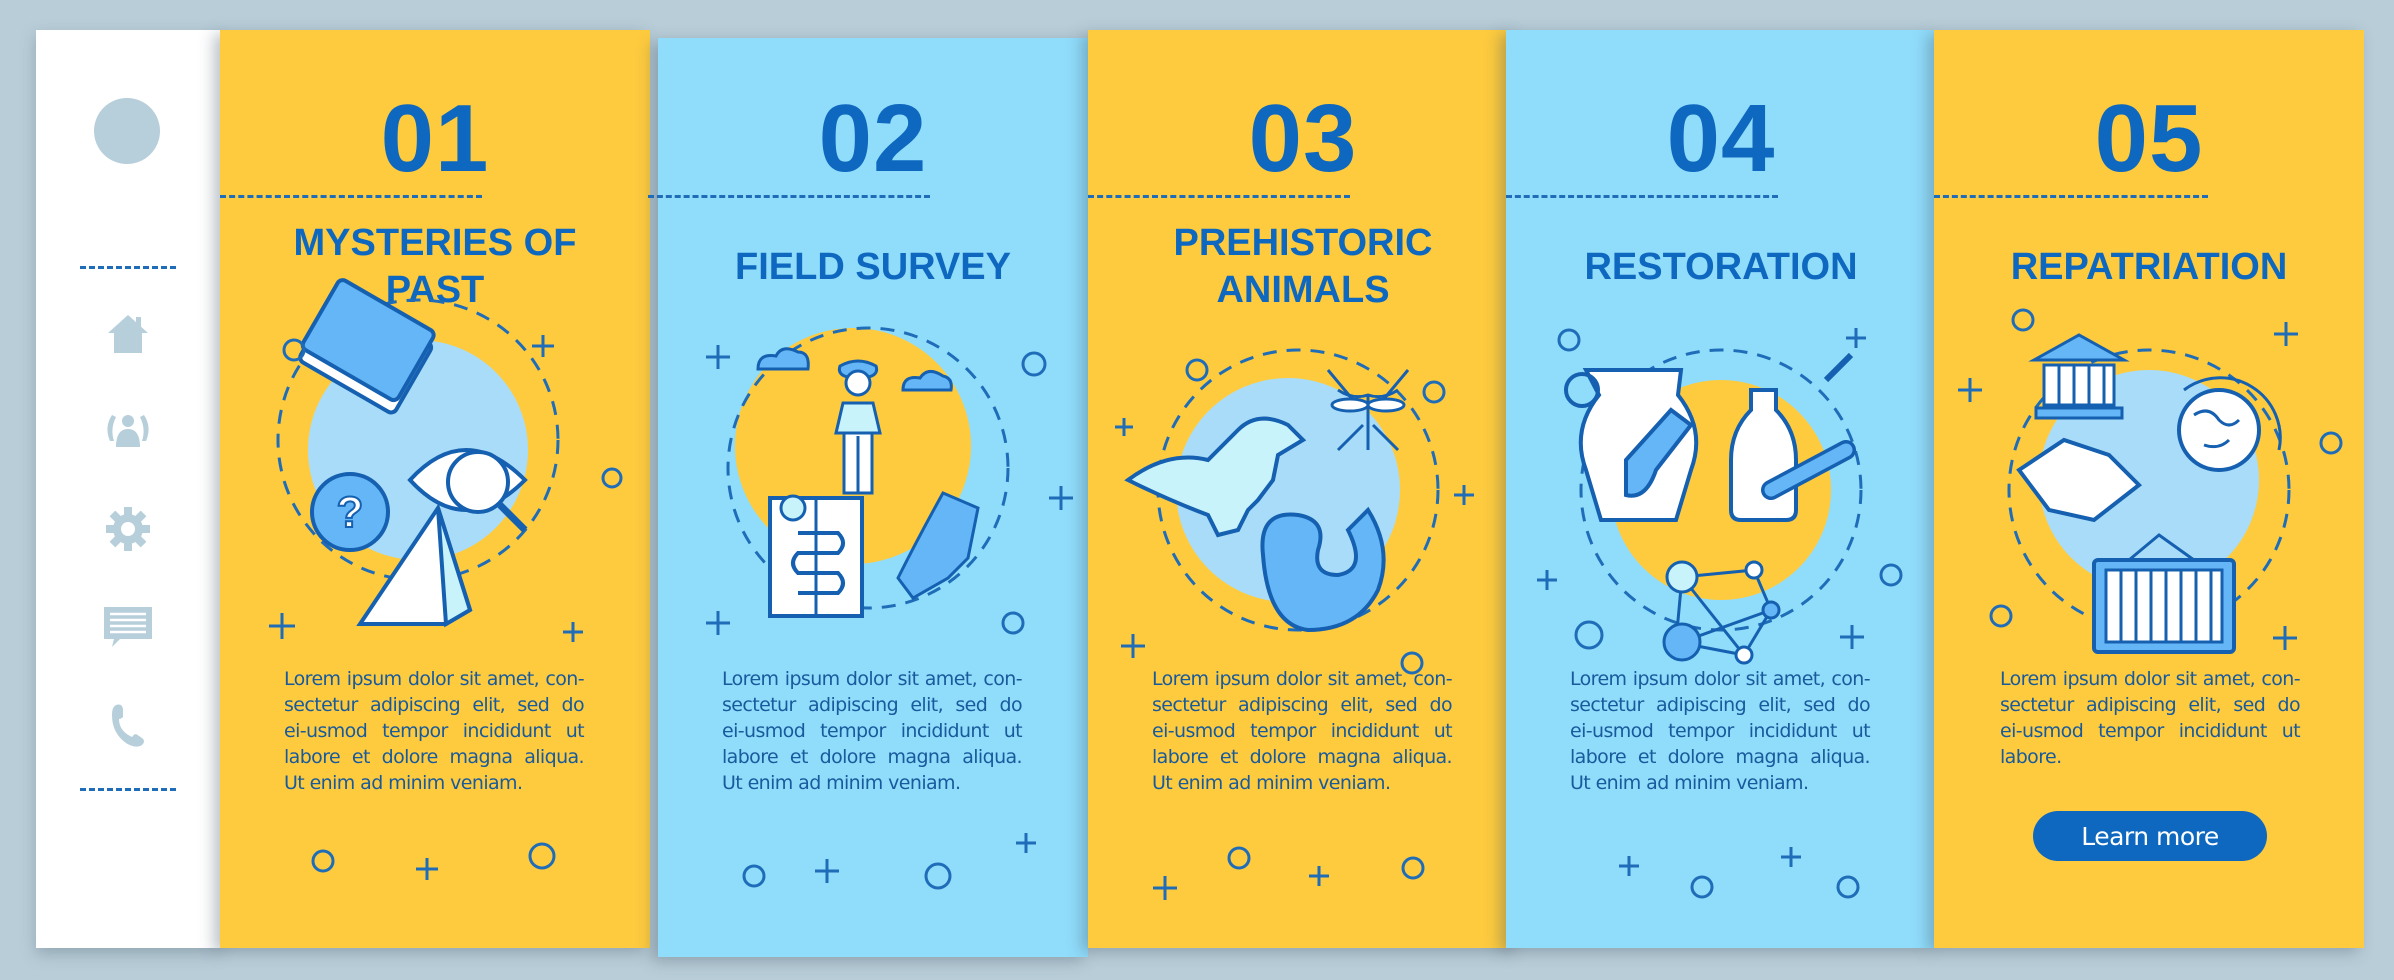 The height and width of the screenshot is (980, 2394). I want to click on explorer-icon, so click(858, 427).